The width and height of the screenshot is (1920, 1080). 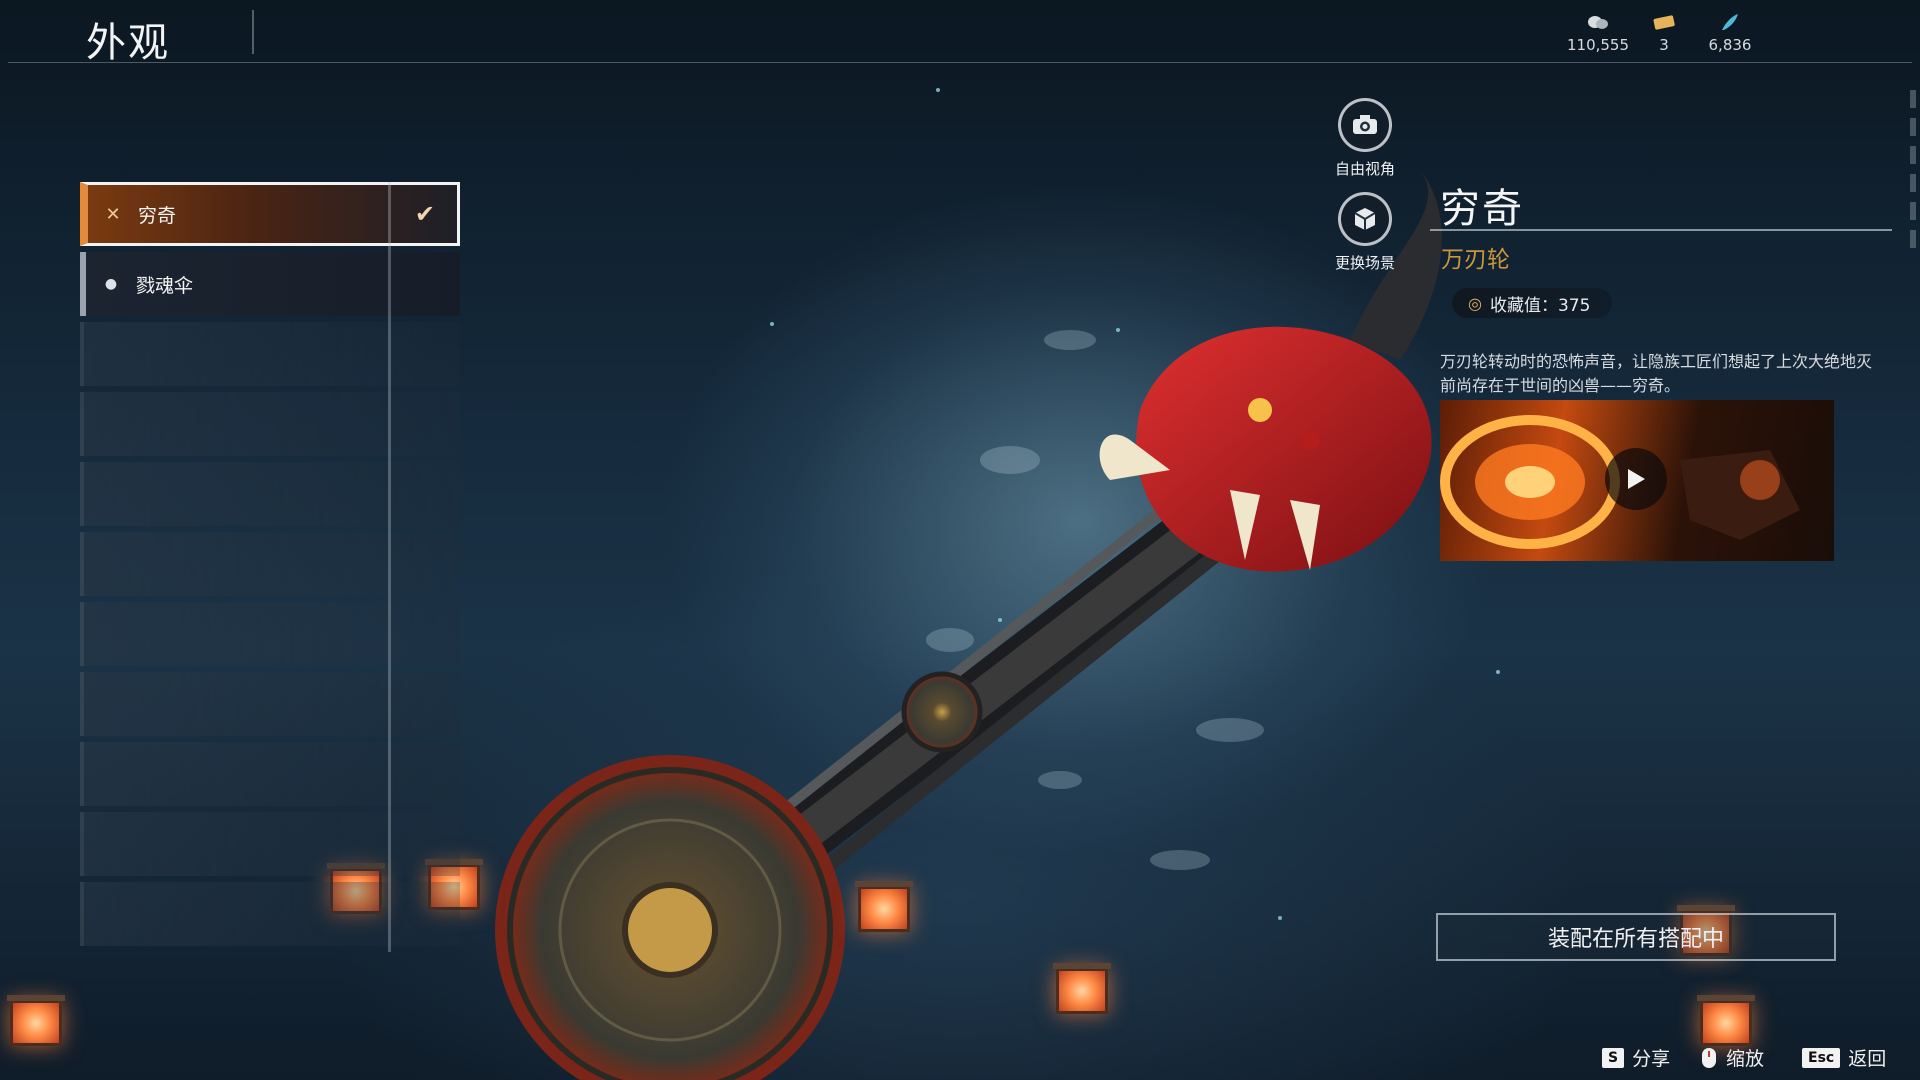 What do you see at coordinates (1598, 22) in the screenshot?
I see `coin-stack-icon` at bounding box center [1598, 22].